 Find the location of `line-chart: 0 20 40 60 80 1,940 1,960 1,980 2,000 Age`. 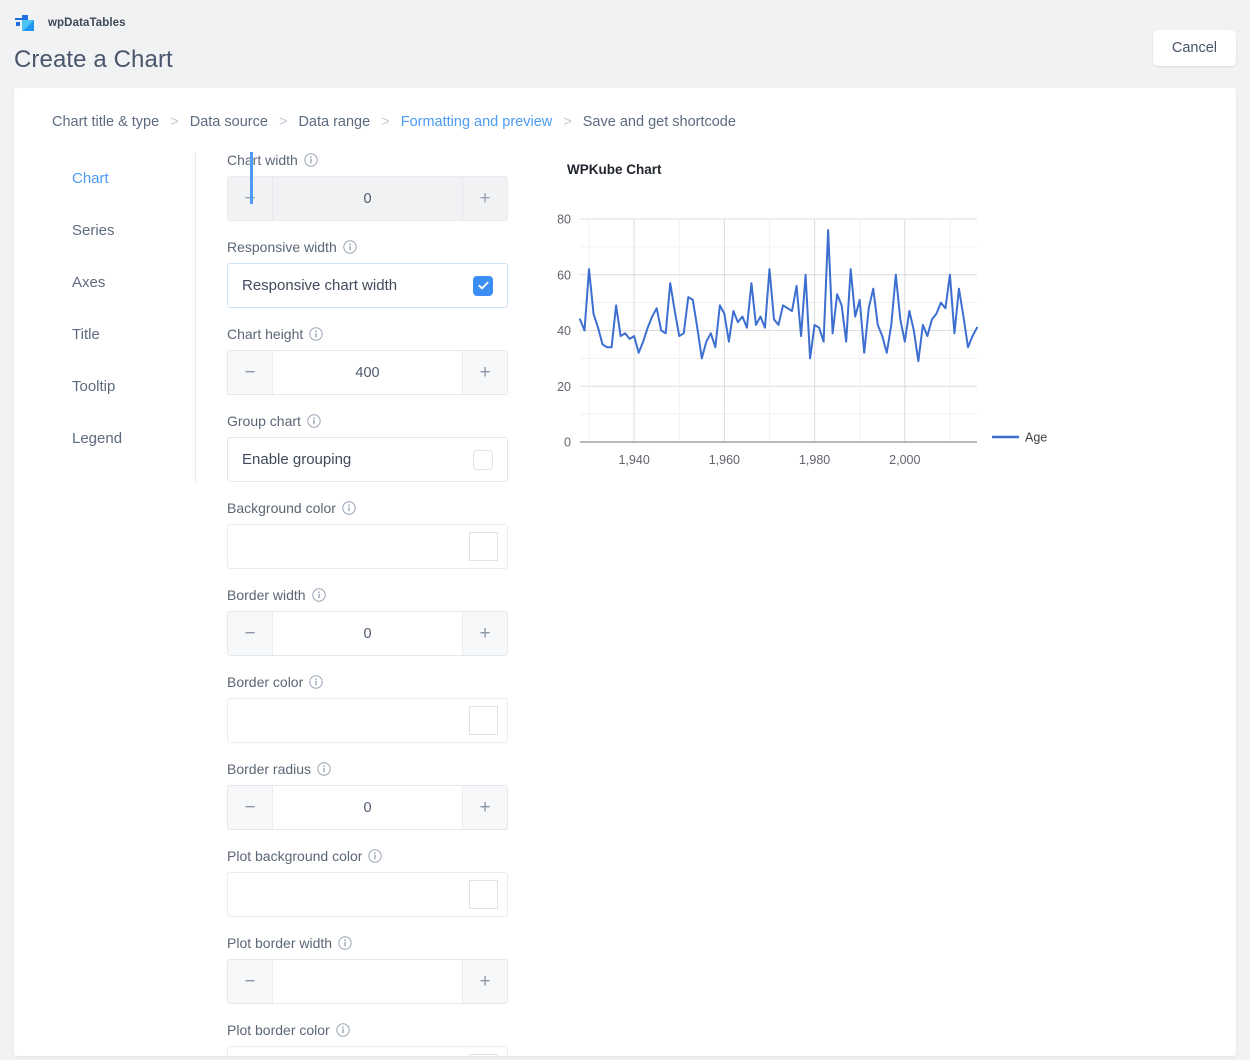

line-chart: 0 20 40 60 80 1,940 1,960 1,980 2,000 Age is located at coordinates (792, 337).